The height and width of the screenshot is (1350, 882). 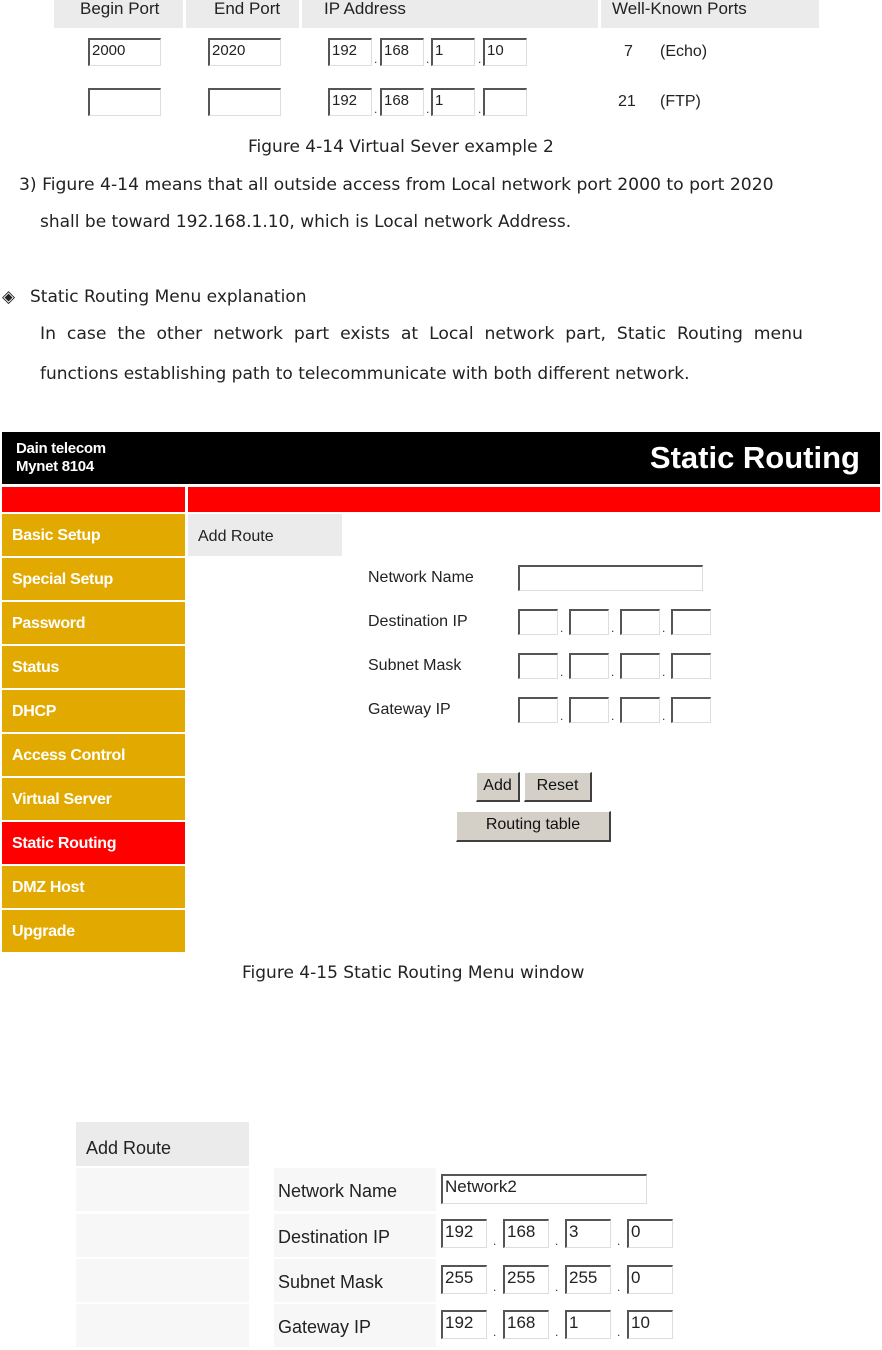 I want to click on network-name-label: Network Name, so click(x=355, y=1189).